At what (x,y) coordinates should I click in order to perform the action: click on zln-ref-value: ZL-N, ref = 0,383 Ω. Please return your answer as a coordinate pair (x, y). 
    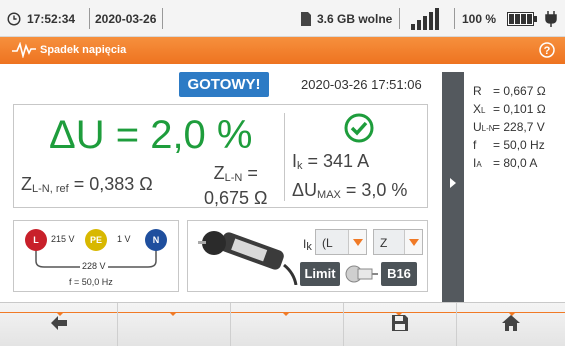
    Looking at the image, I should click on (87, 184).